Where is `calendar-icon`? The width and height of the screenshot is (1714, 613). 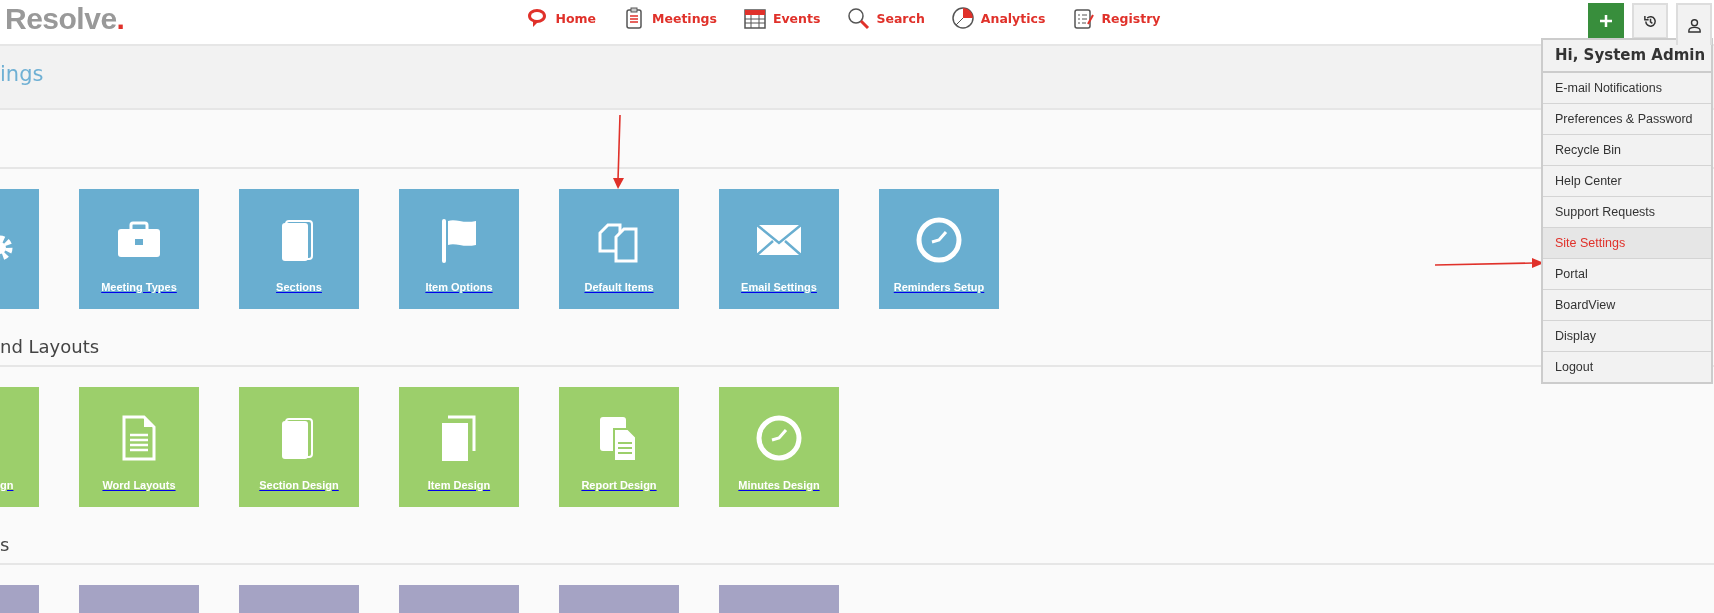
calendar-icon is located at coordinates (754, 18).